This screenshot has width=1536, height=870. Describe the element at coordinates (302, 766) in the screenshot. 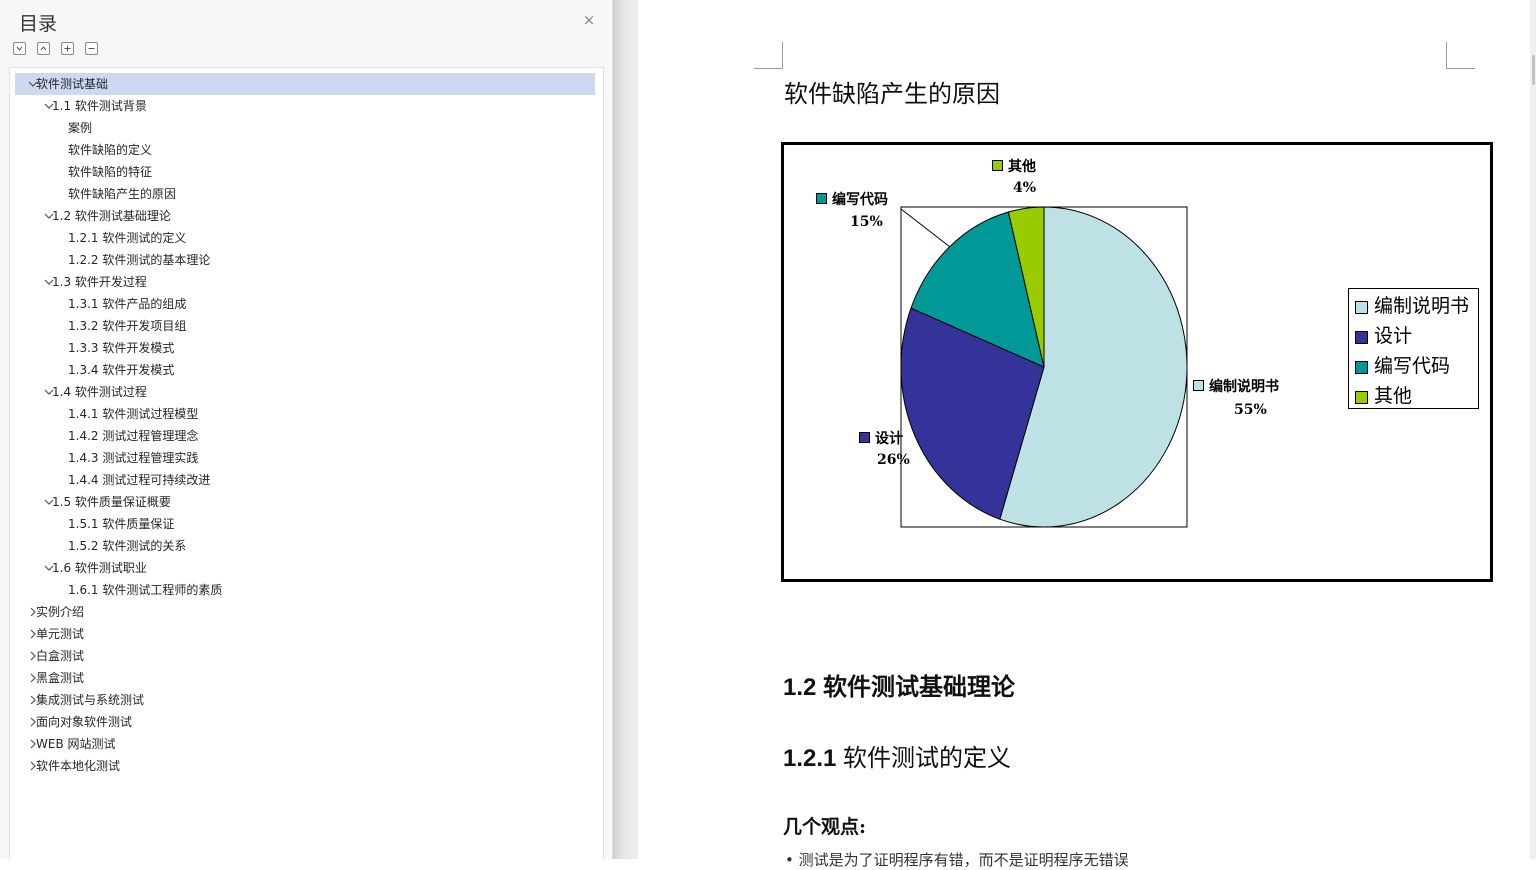

I see `toc-item: 软件本地化测试` at that location.